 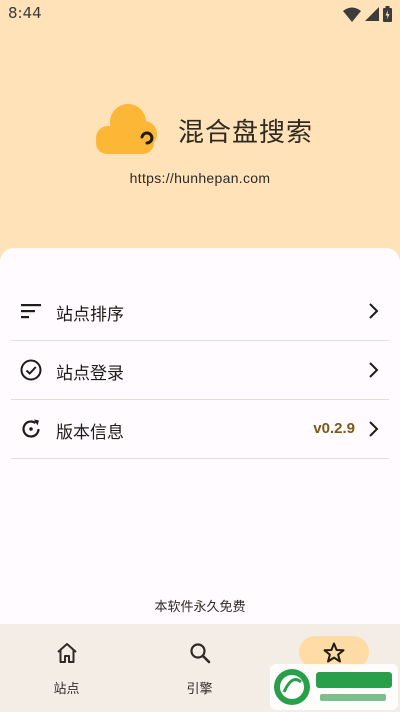 I want to click on wifi-icon, so click(x=352, y=14).